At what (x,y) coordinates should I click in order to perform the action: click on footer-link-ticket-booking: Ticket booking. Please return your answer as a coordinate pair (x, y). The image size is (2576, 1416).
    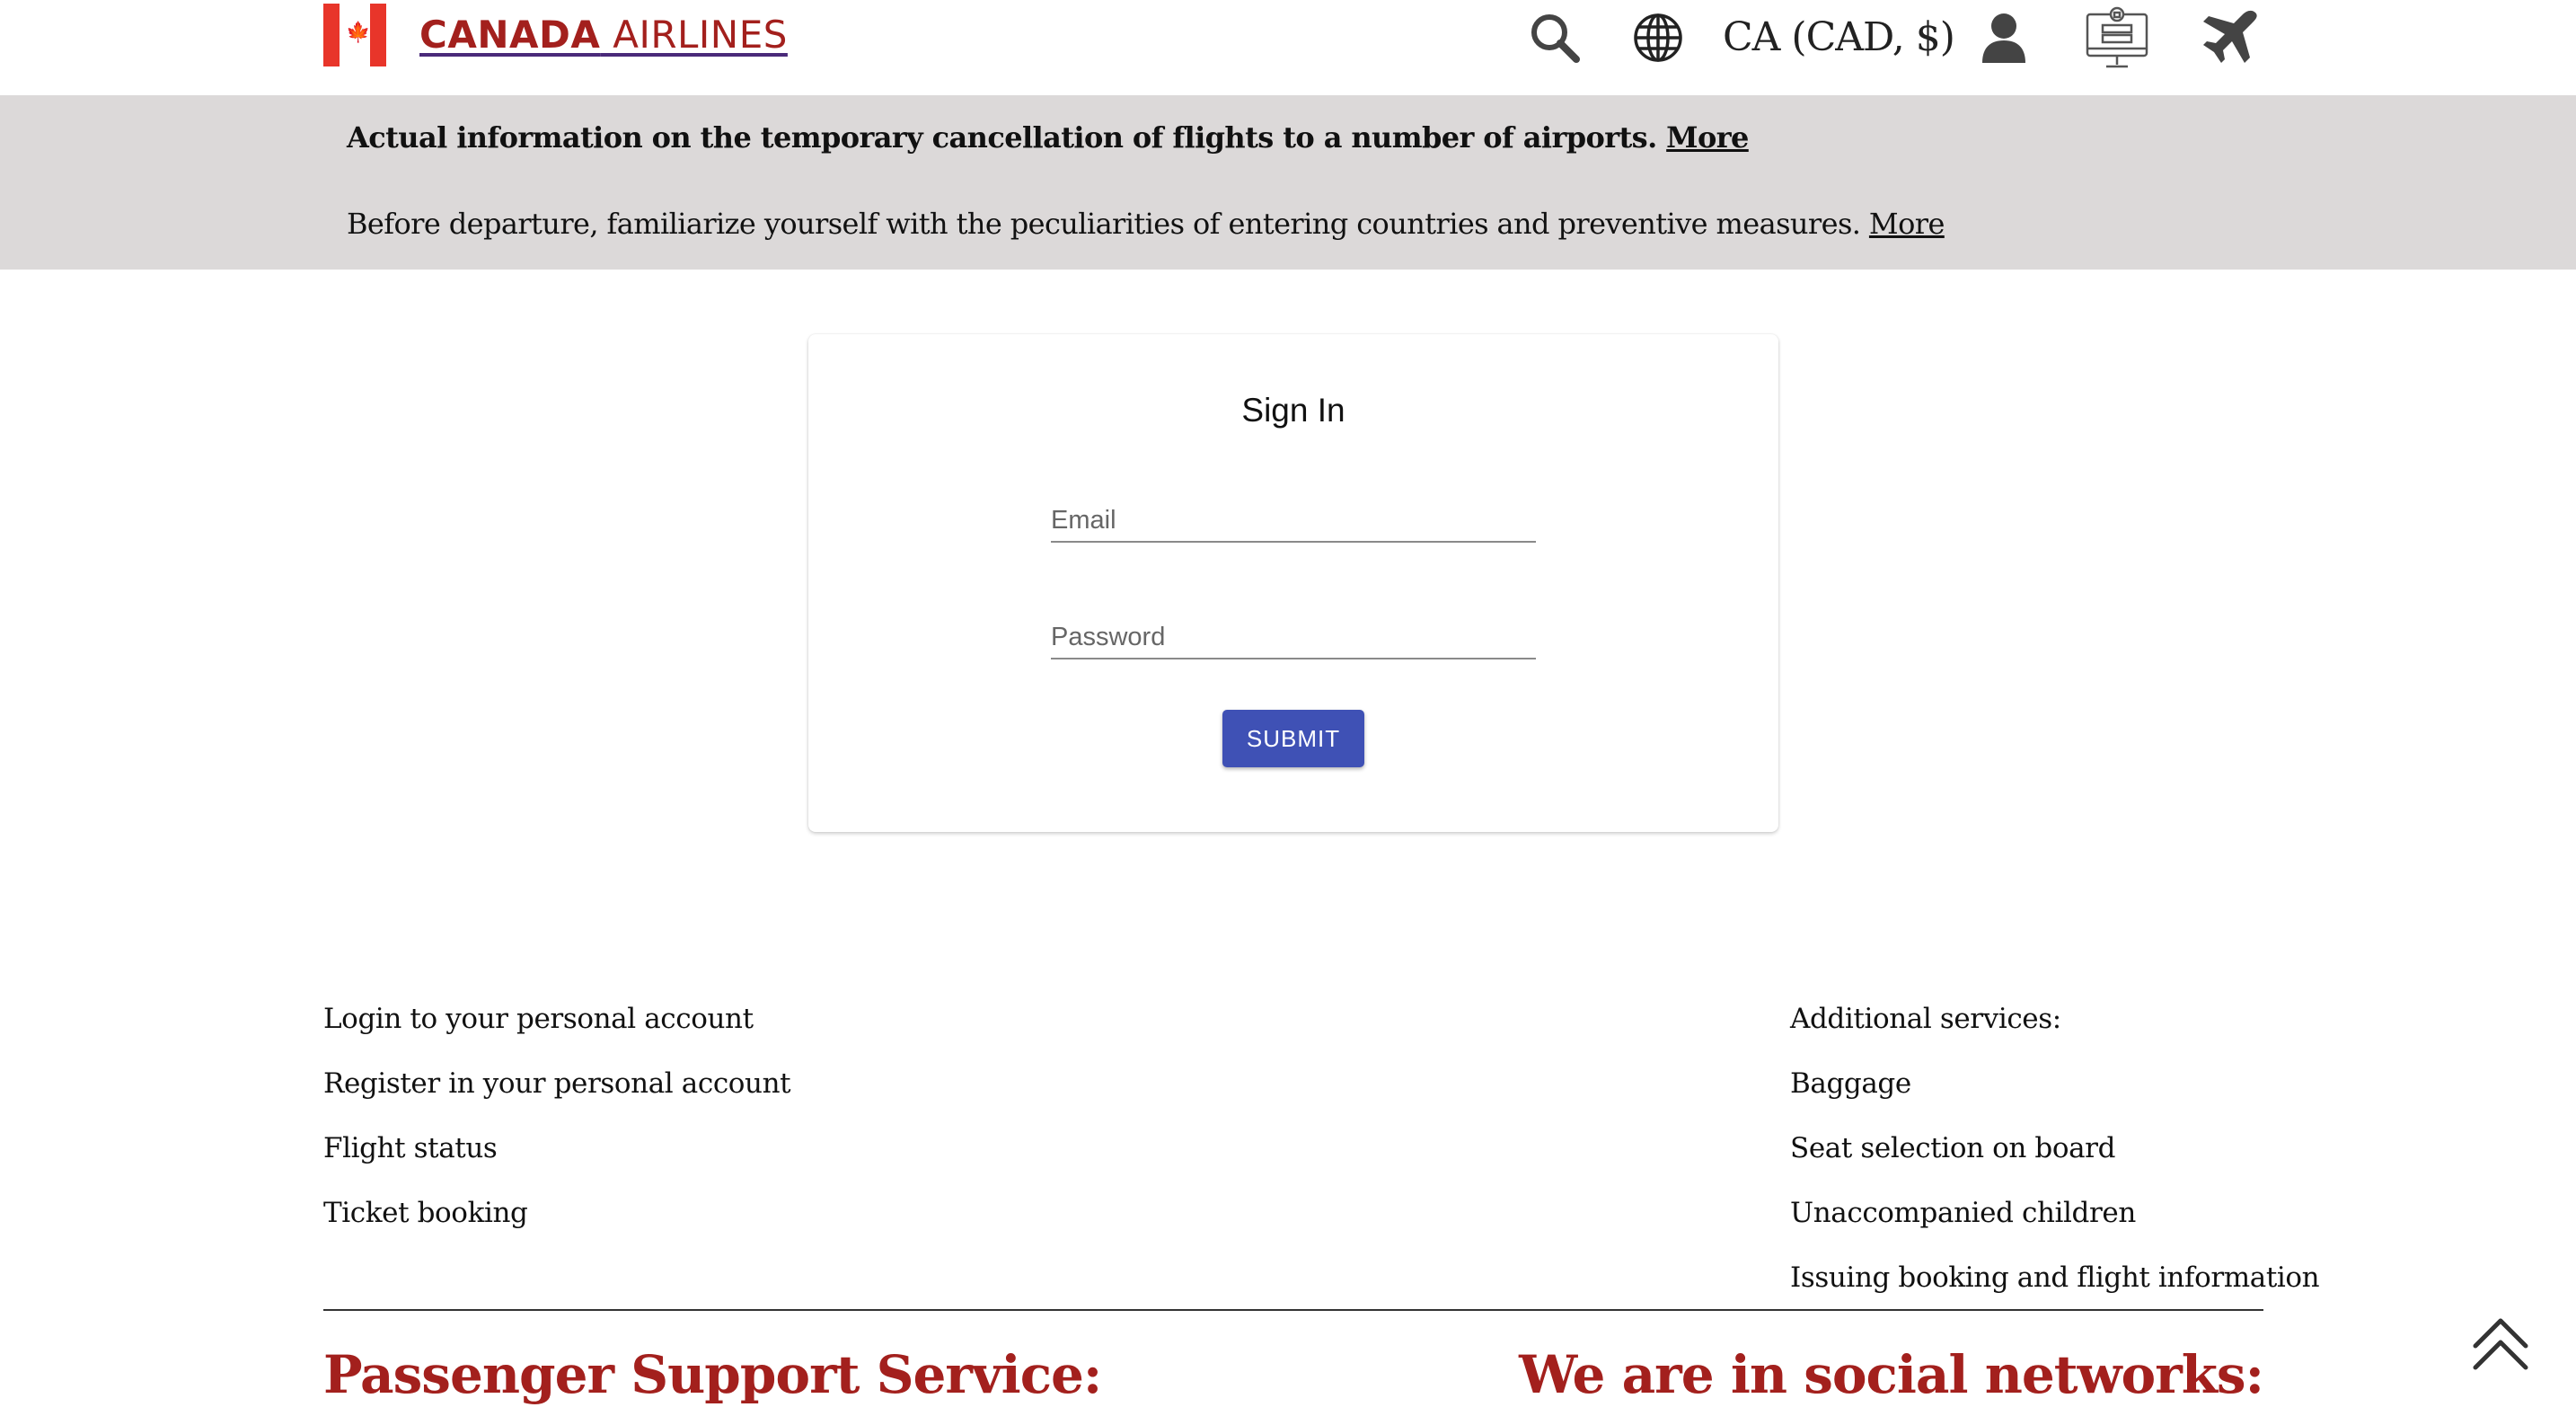
    Looking at the image, I should click on (556, 1213).